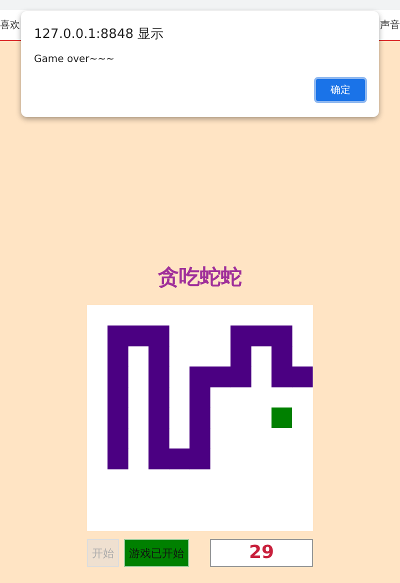  I want to click on dialog-message: Game over~~~, so click(75, 59).